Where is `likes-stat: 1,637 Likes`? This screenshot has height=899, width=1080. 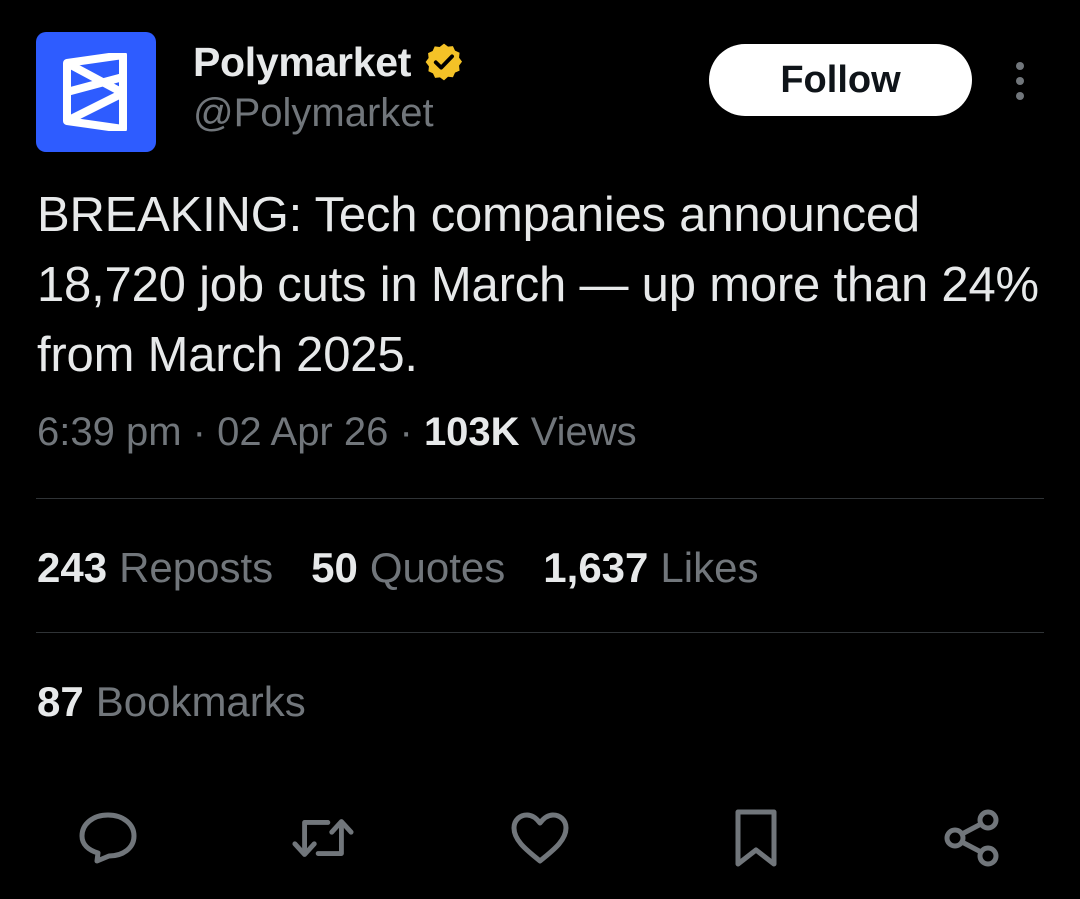
likes-stat: 1,637 Likes is located at coordinates (650, 568).